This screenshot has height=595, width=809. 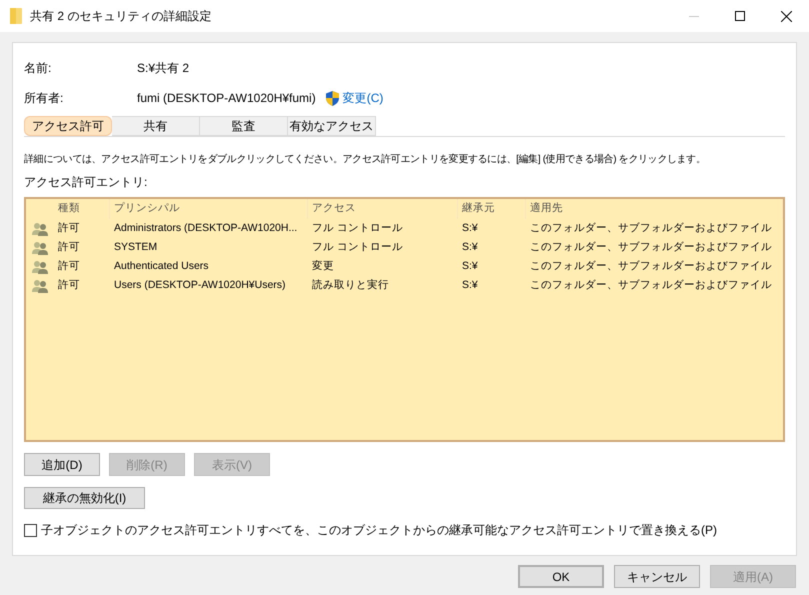 What do you see at coordinates (323, 266) in the screenshot?
I see `table-cell-text: 変更` at bounding box center [323, 266].